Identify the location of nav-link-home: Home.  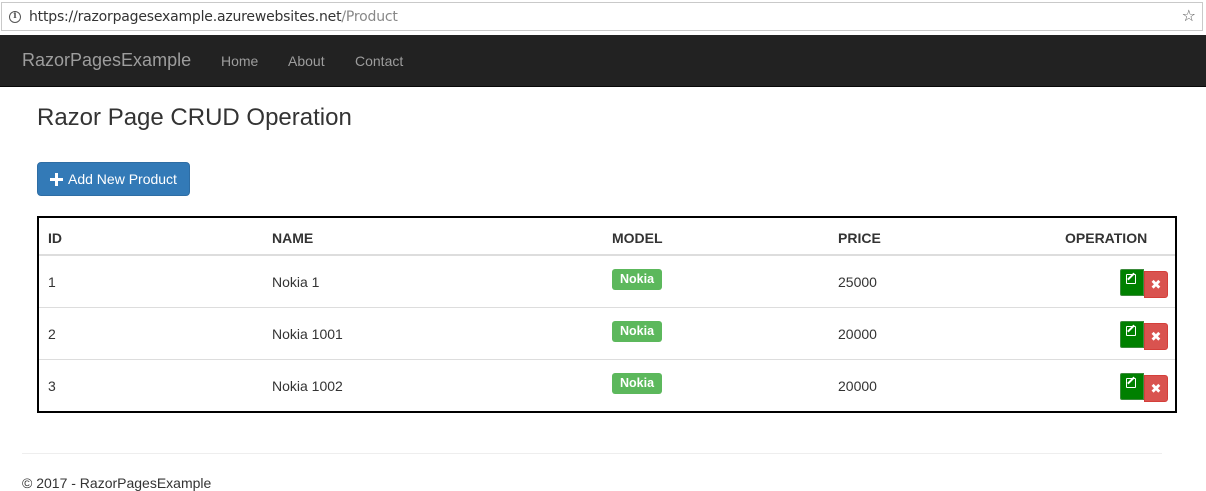
(239, 61).